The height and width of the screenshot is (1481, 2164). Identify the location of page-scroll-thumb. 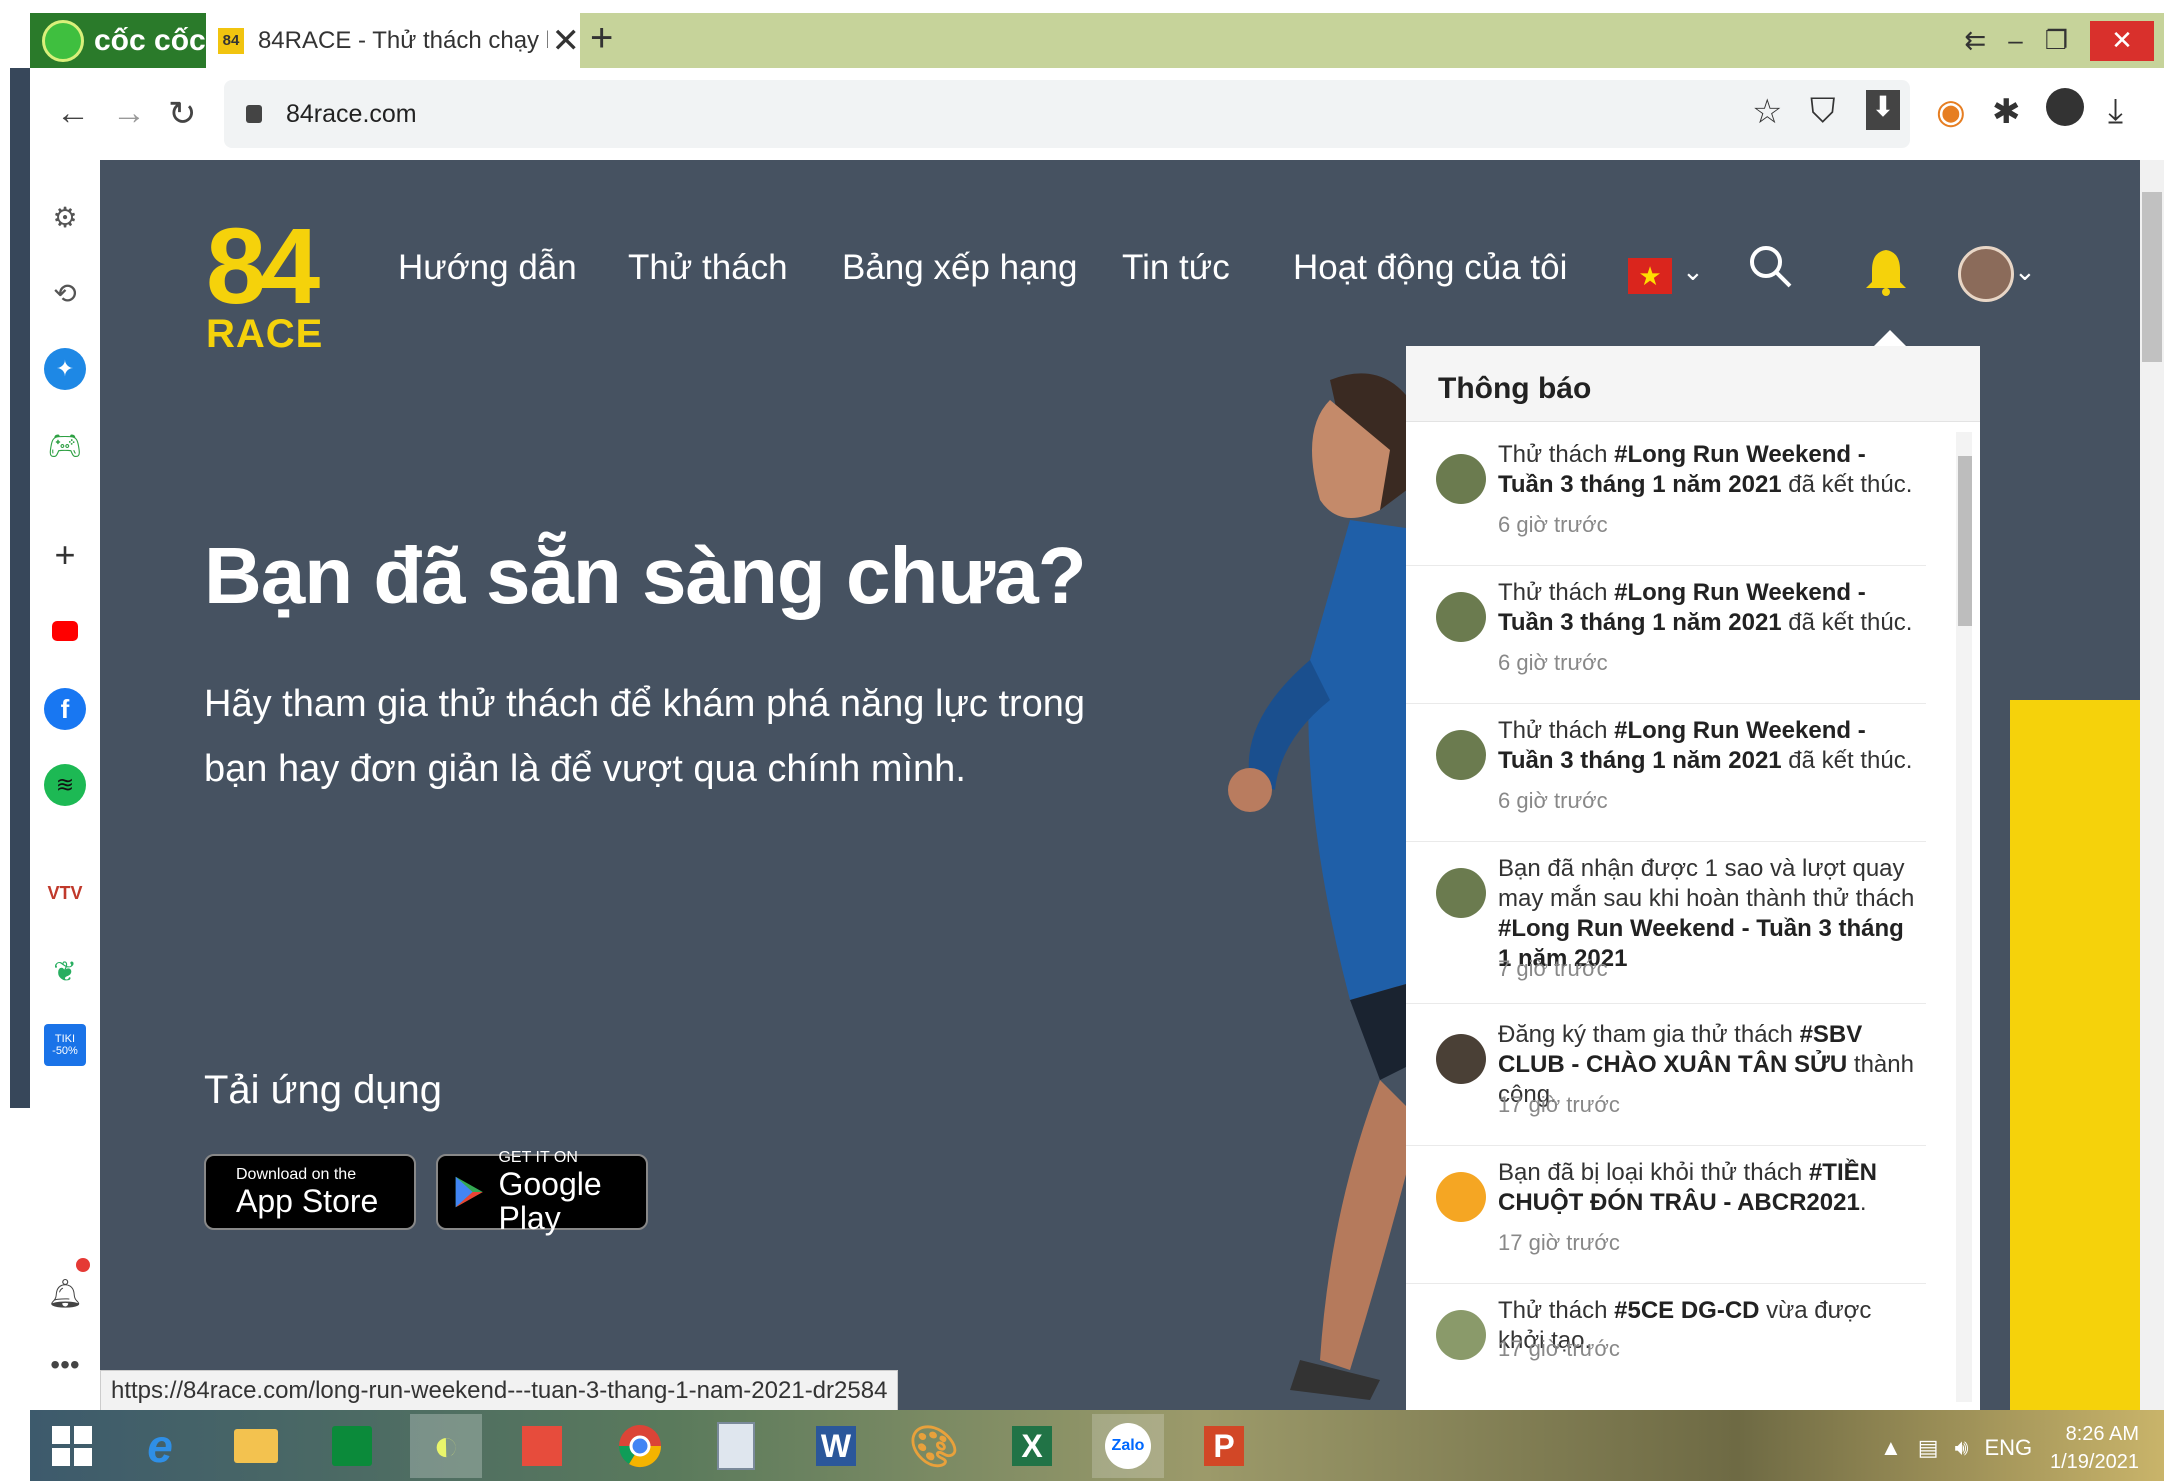
(2152, 277).